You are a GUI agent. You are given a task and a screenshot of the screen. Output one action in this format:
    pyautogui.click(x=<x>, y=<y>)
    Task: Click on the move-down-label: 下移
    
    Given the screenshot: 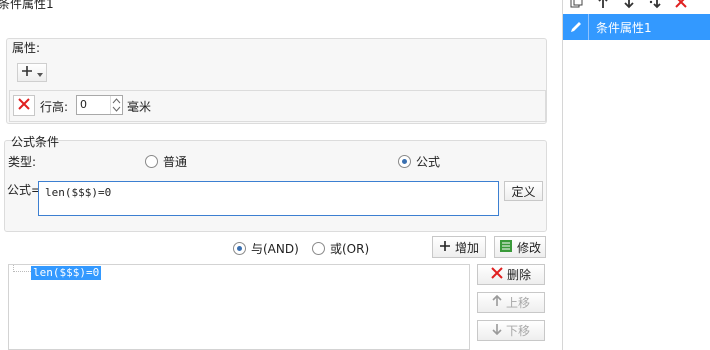 What is the action you would take?
    pyautogui.click(x=517, y=331)
    